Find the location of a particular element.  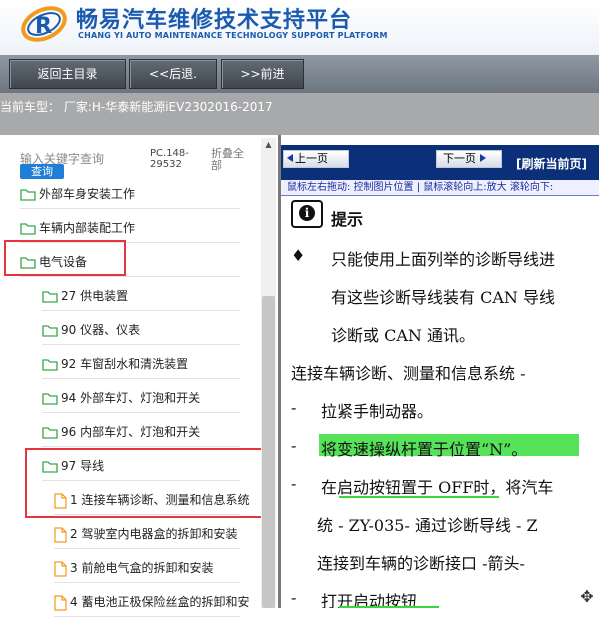

tree-folder-item: 96 内部车灯、灯泡和开关 is located at coordinates (151, 432).